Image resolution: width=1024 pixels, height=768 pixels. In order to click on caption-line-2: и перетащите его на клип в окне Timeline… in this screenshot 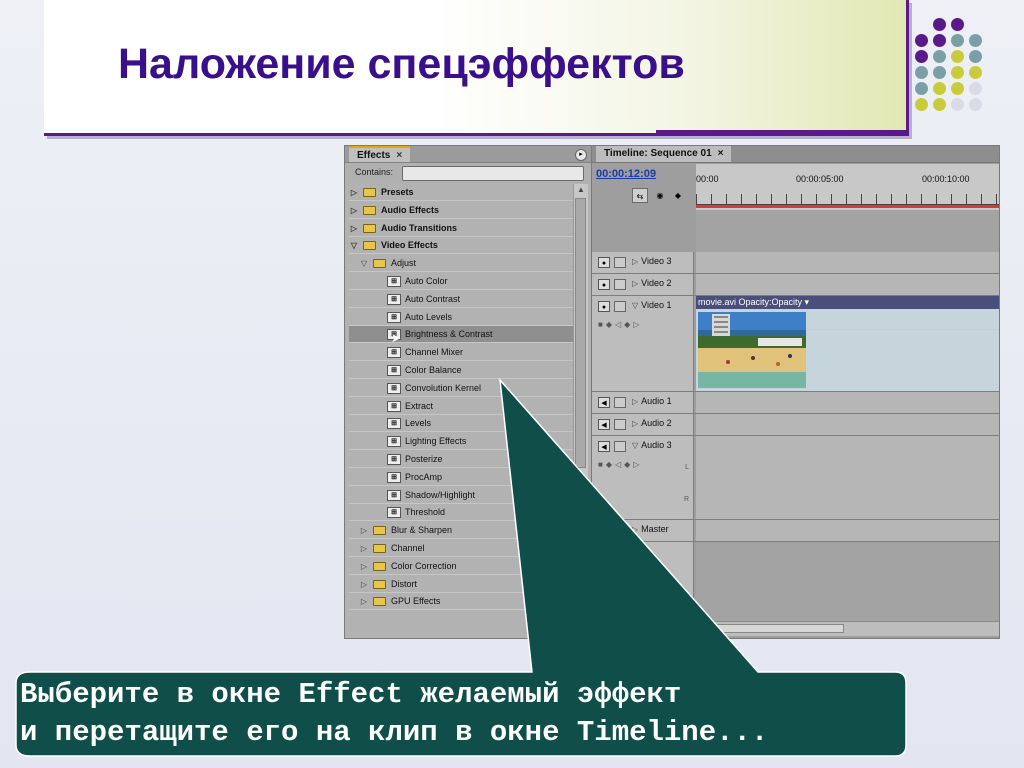, I will do `click(394, 732)`.